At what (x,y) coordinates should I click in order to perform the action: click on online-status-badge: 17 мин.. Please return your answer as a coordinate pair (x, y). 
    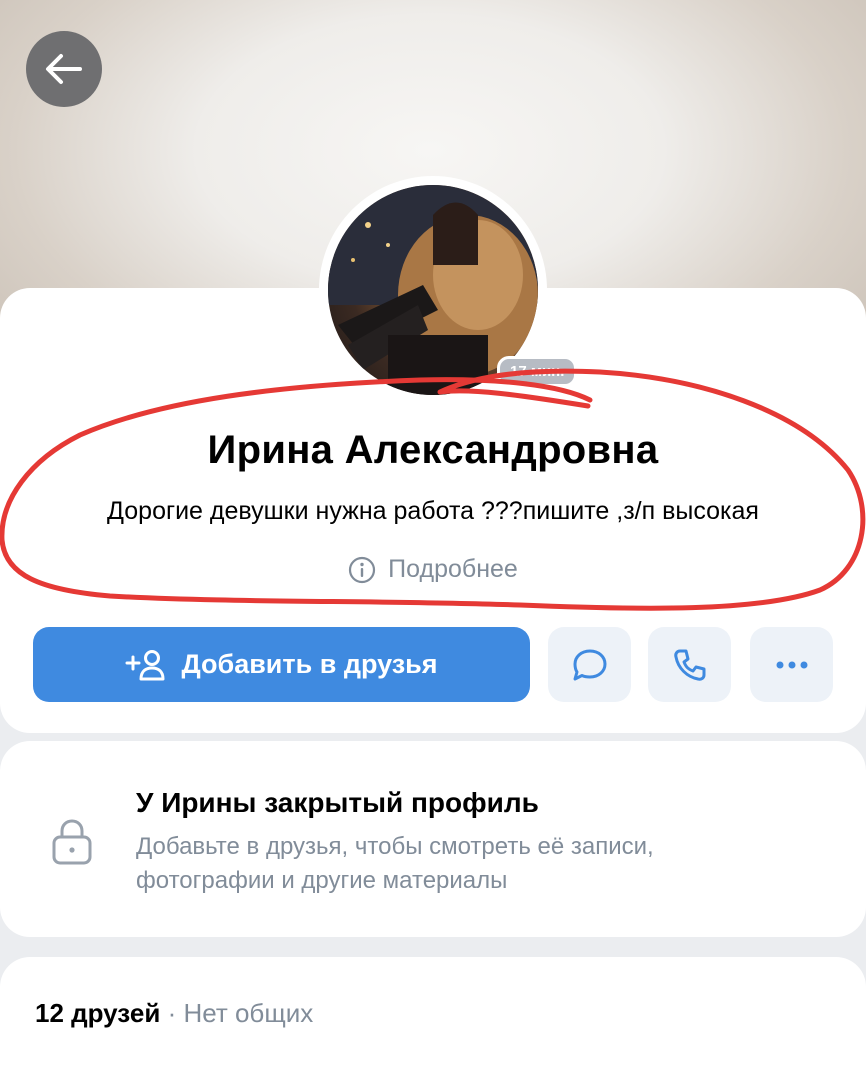
    Looking at the image, I should click on (537, 371).